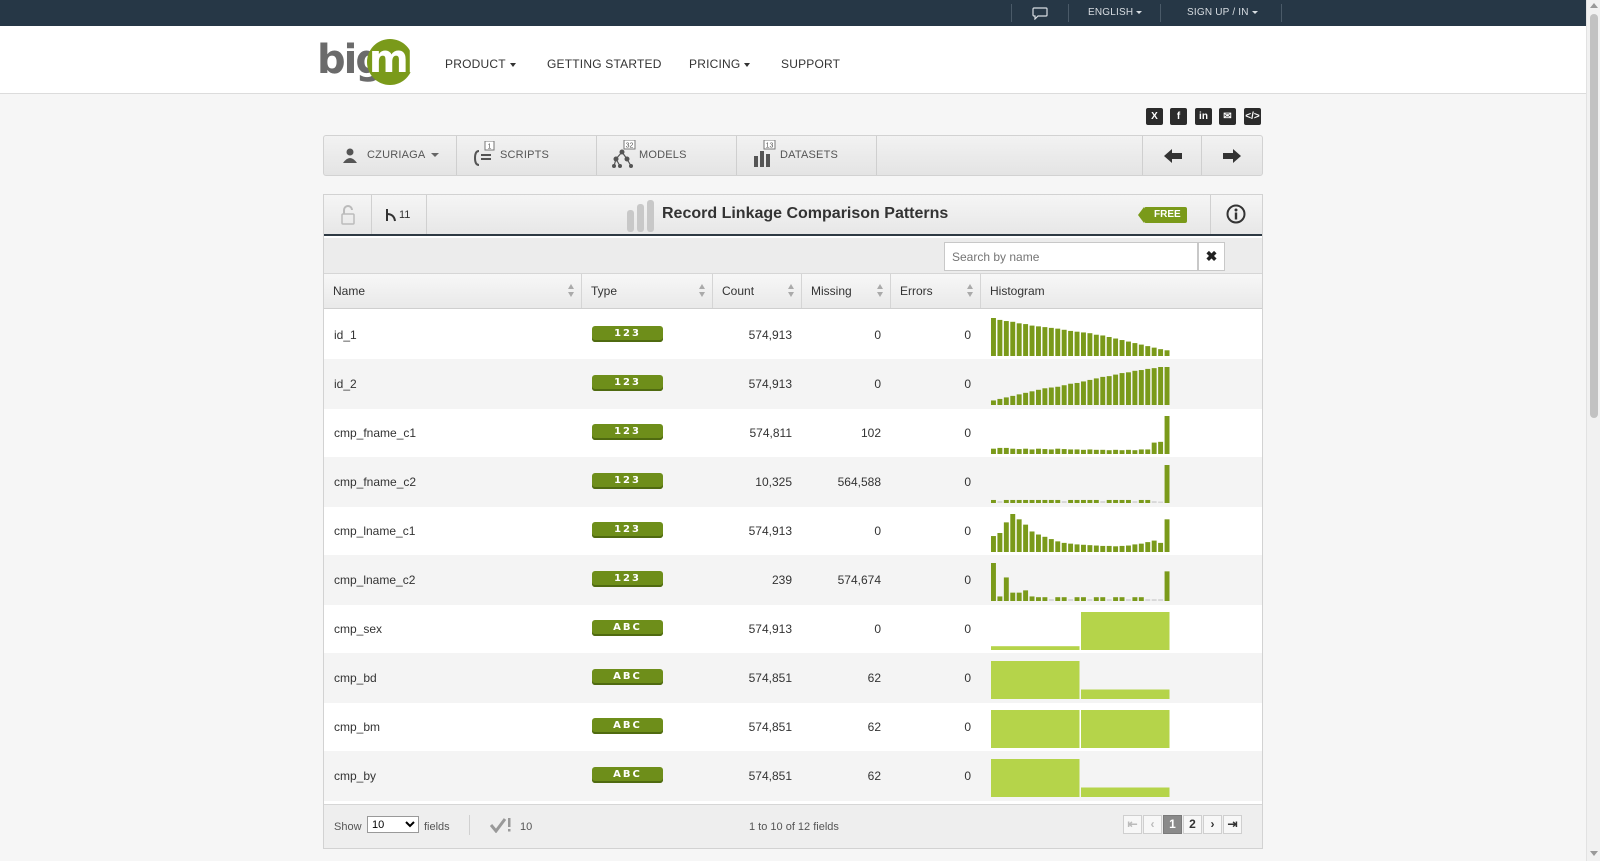  Describe the element at coordinates (1132, 824) in the screenshot. I see `first-page-button: ⇤` at that location.